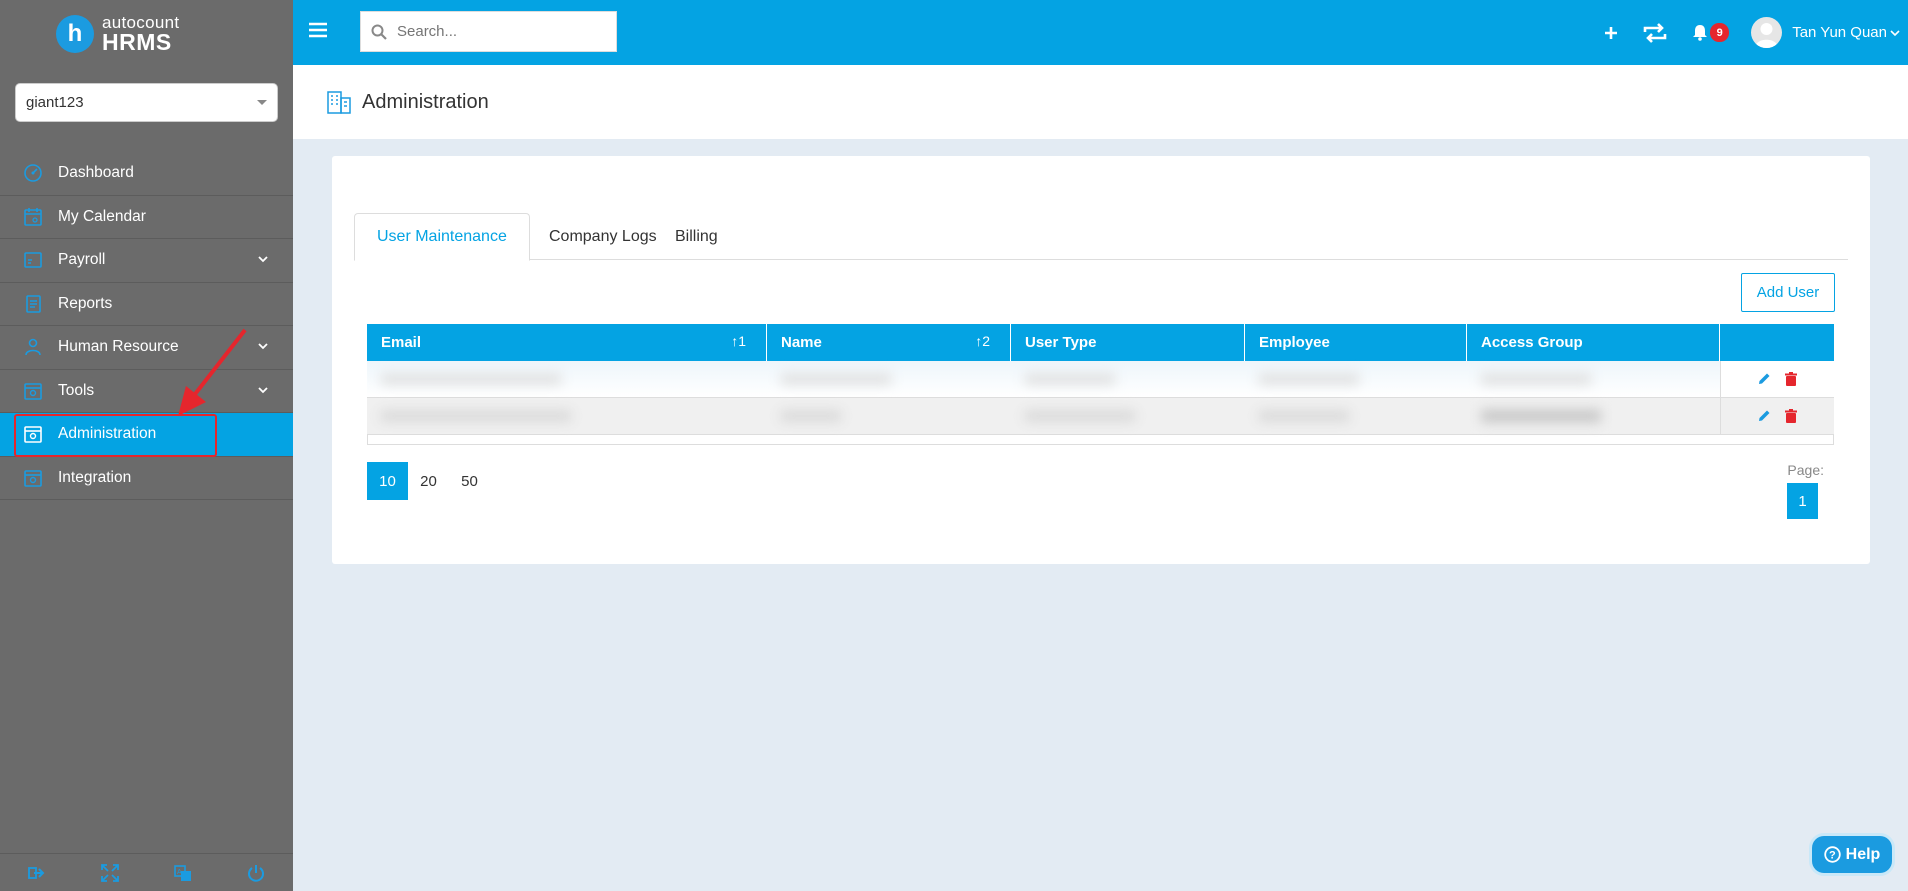  What do you see at coordinates (1100, 32) in the screenshot?
I see `topbar: 9 Tan Yun Quan` at bounding box center [1100, 32].